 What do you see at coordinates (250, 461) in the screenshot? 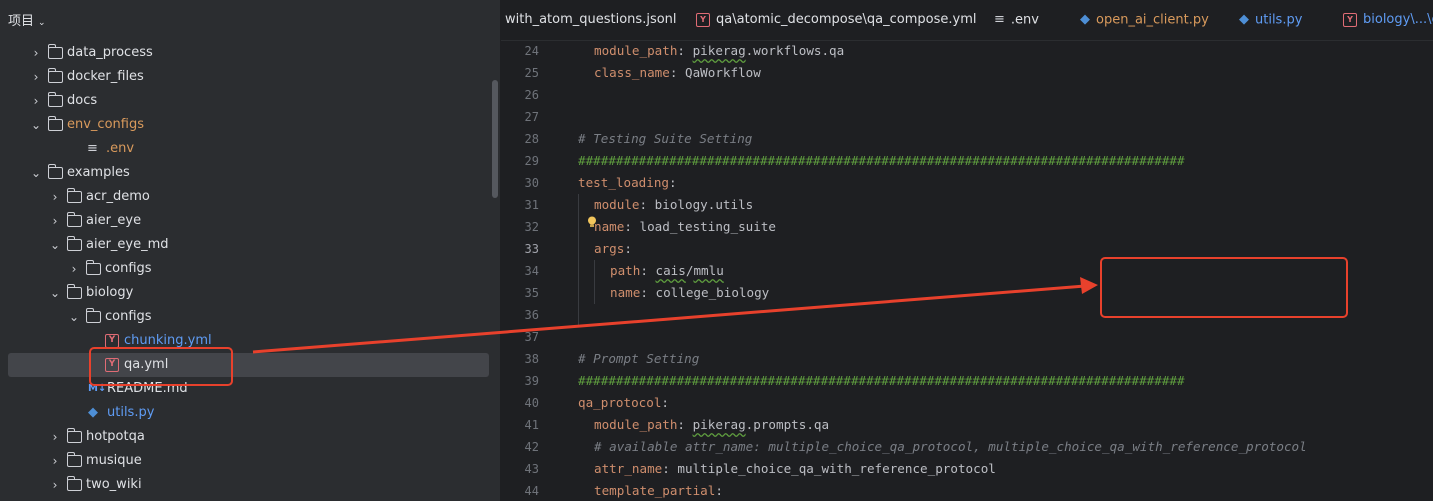
I see `tree-item-musique: › musique` at bounding box center [250, 461].